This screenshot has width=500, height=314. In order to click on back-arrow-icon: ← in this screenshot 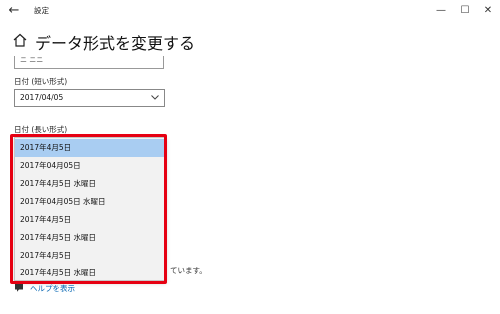, I will do `click(14, 11)`.